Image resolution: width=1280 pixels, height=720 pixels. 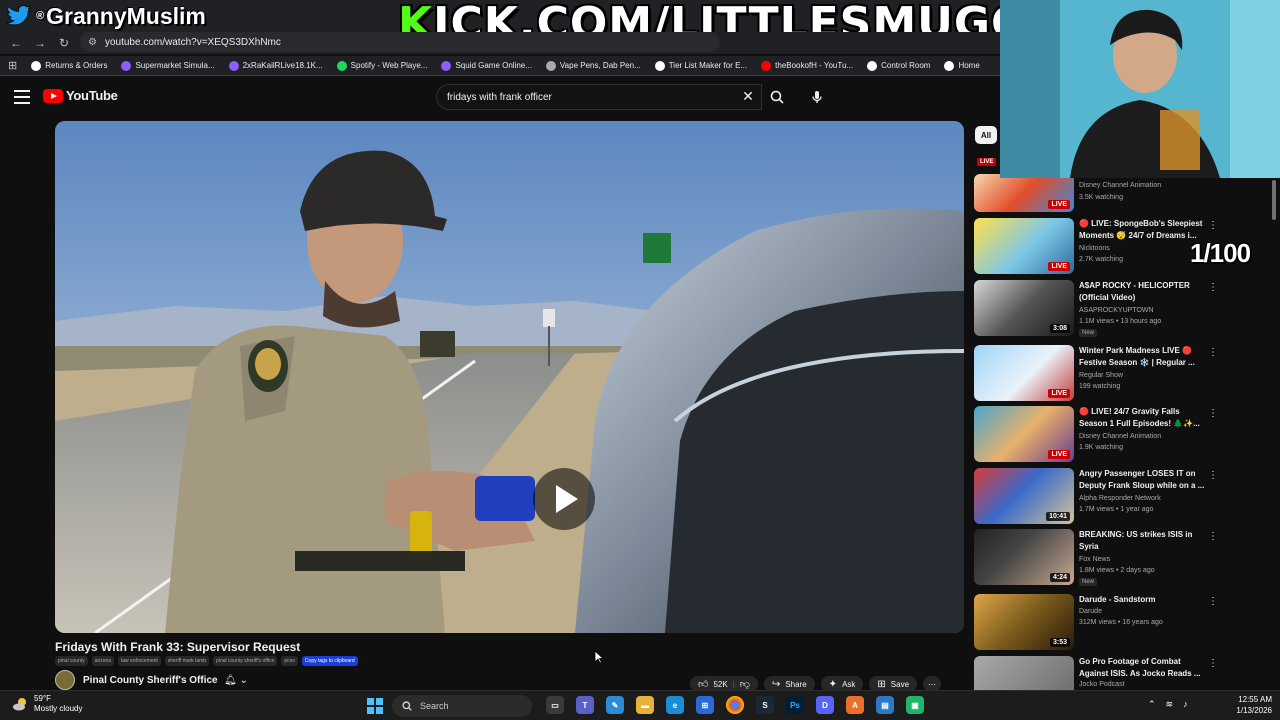 I want to click on volume-icon: ♪, so click(x=1185, y=704).